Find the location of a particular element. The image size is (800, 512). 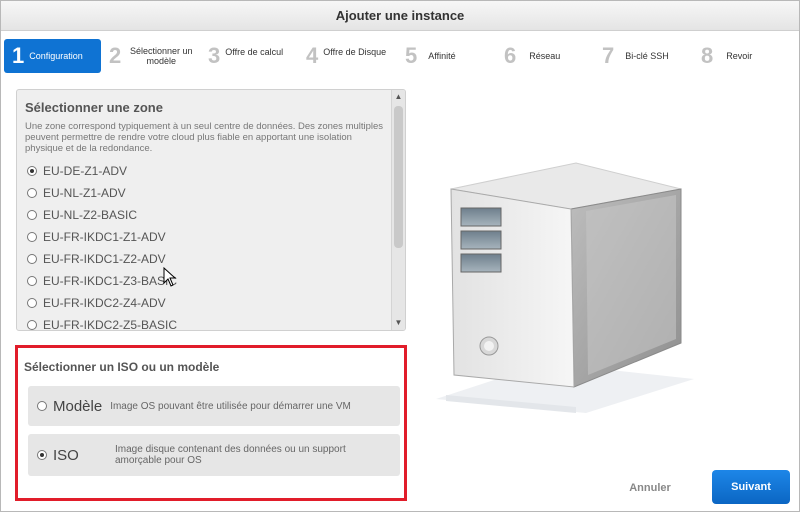

zone-option: EU-FR-IKDC1-Z1-ADV is located at coordinates (102, 237).